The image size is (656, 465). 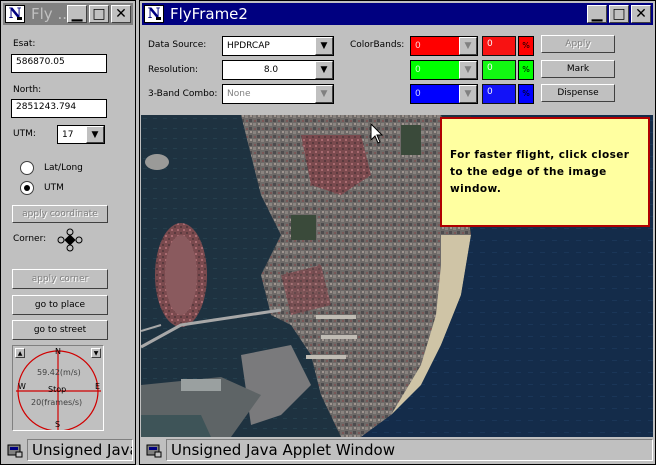 I want to click on flyframe-title-bar: N FlyFrame2 ▁ □ ✕, so click(x=397, y=14).